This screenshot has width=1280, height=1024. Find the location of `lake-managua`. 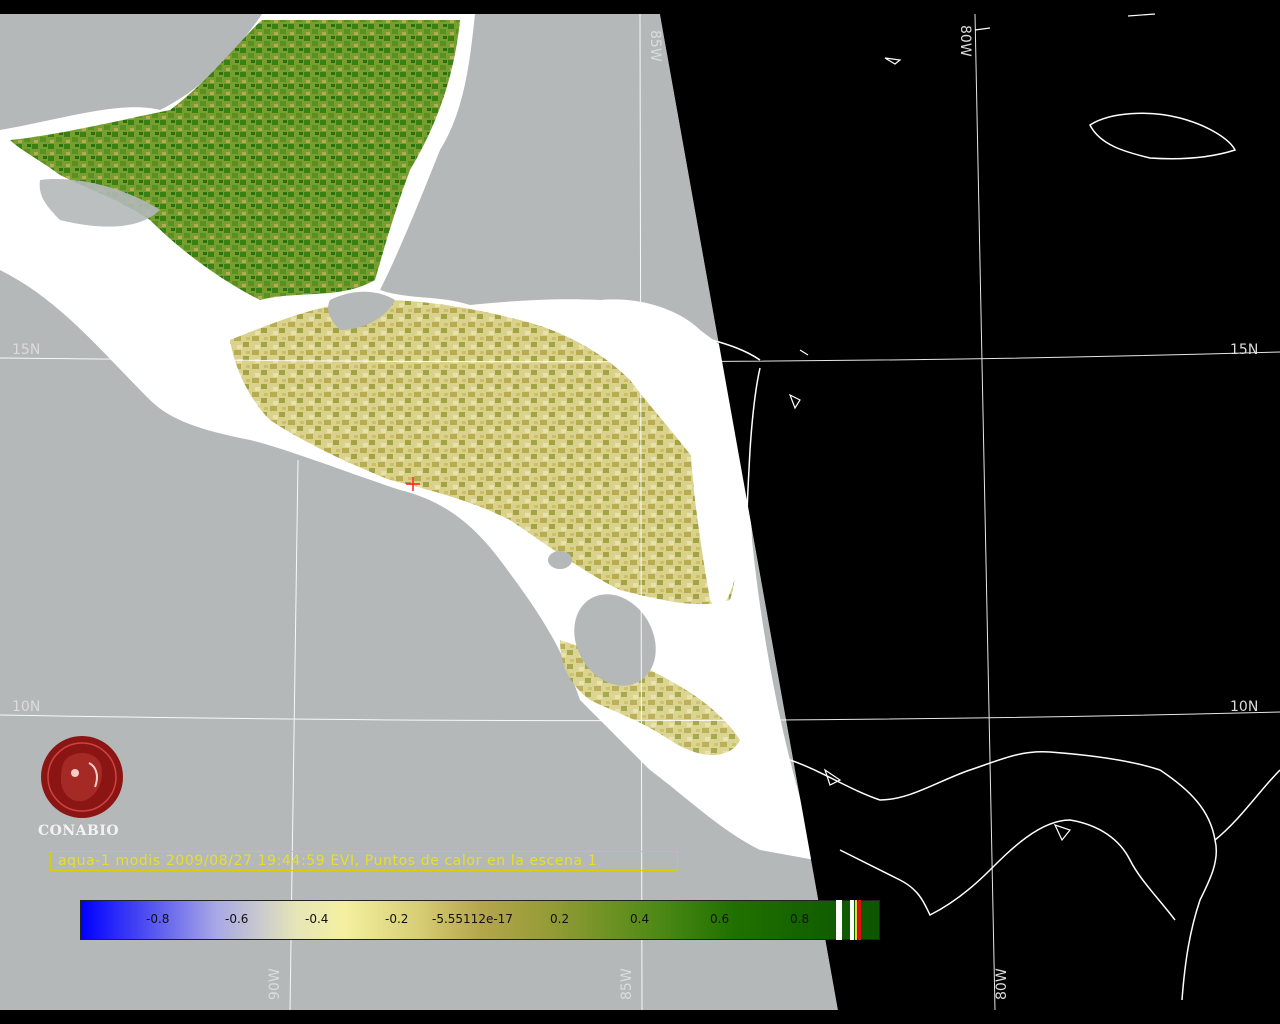

lake-managua is located at coordinates (560, 560).